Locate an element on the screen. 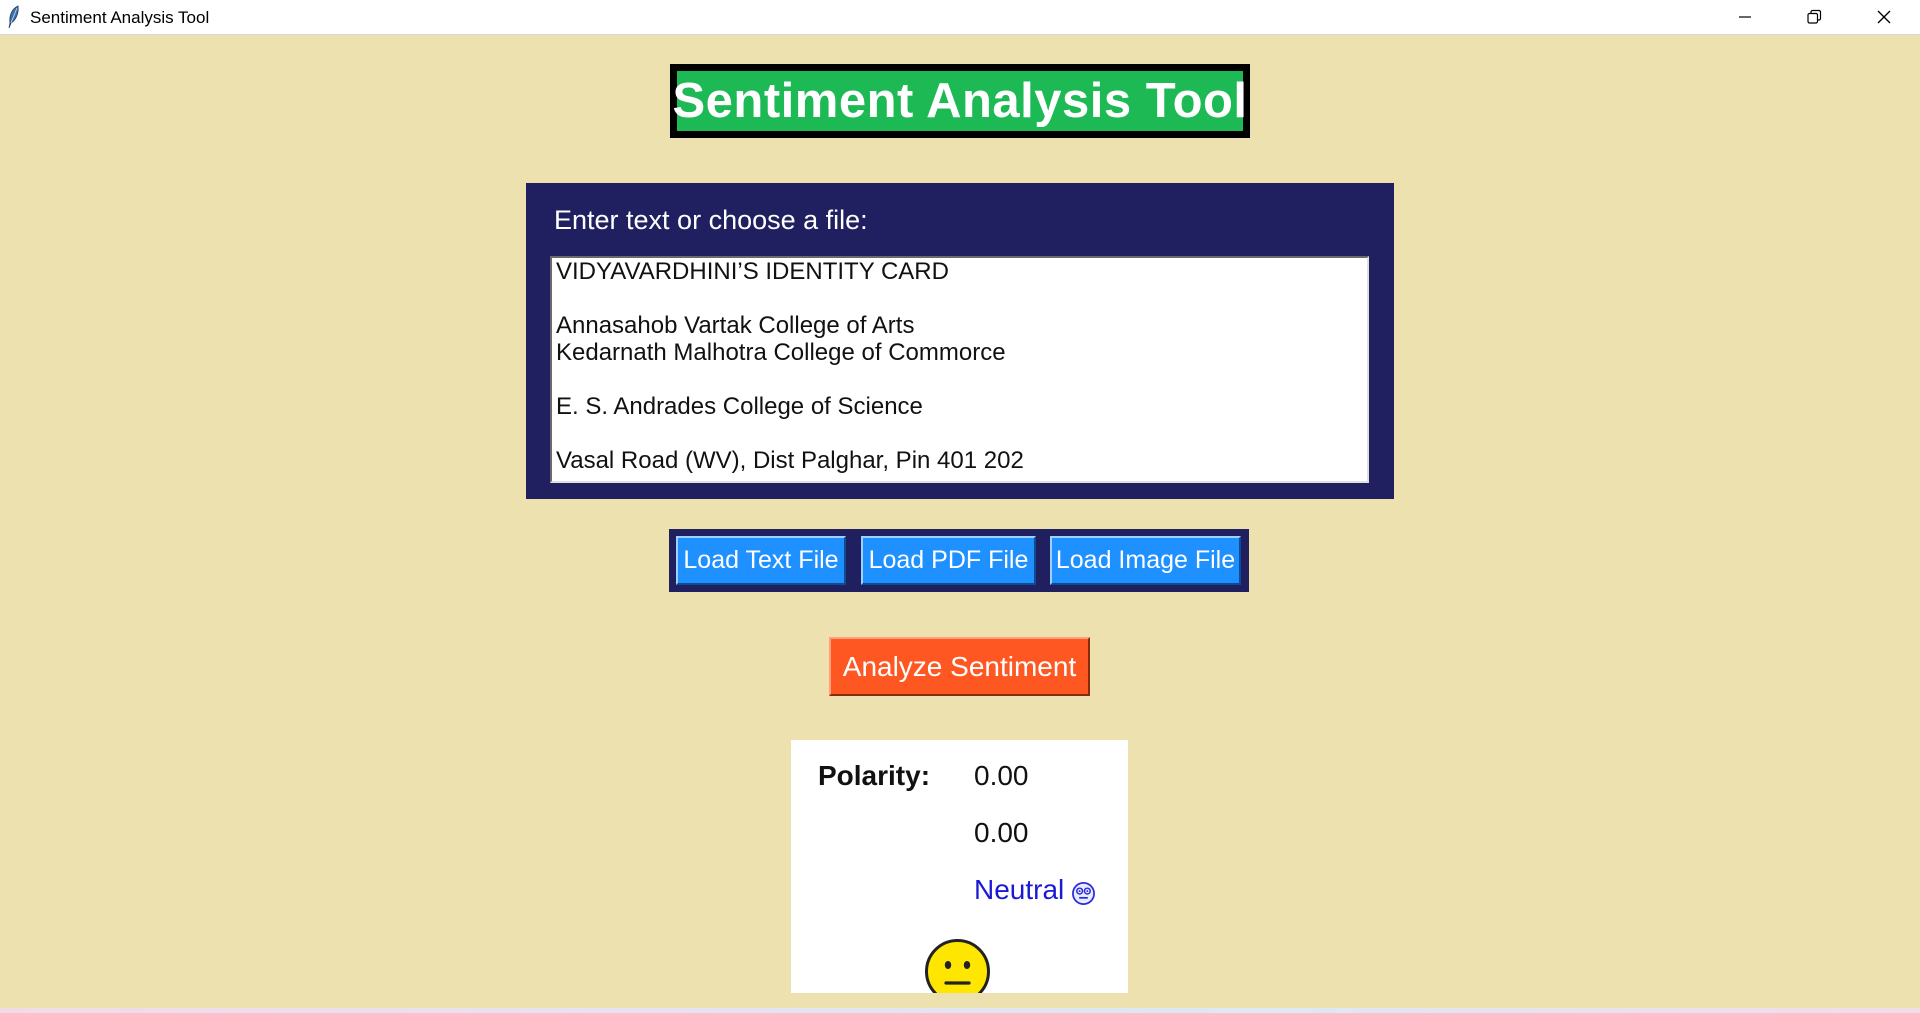 Image resolution: width=1920 pixels, height=1013 pixels. window-titlebar: Sentiment Analysis Tool is located at coordinates (960, 17).